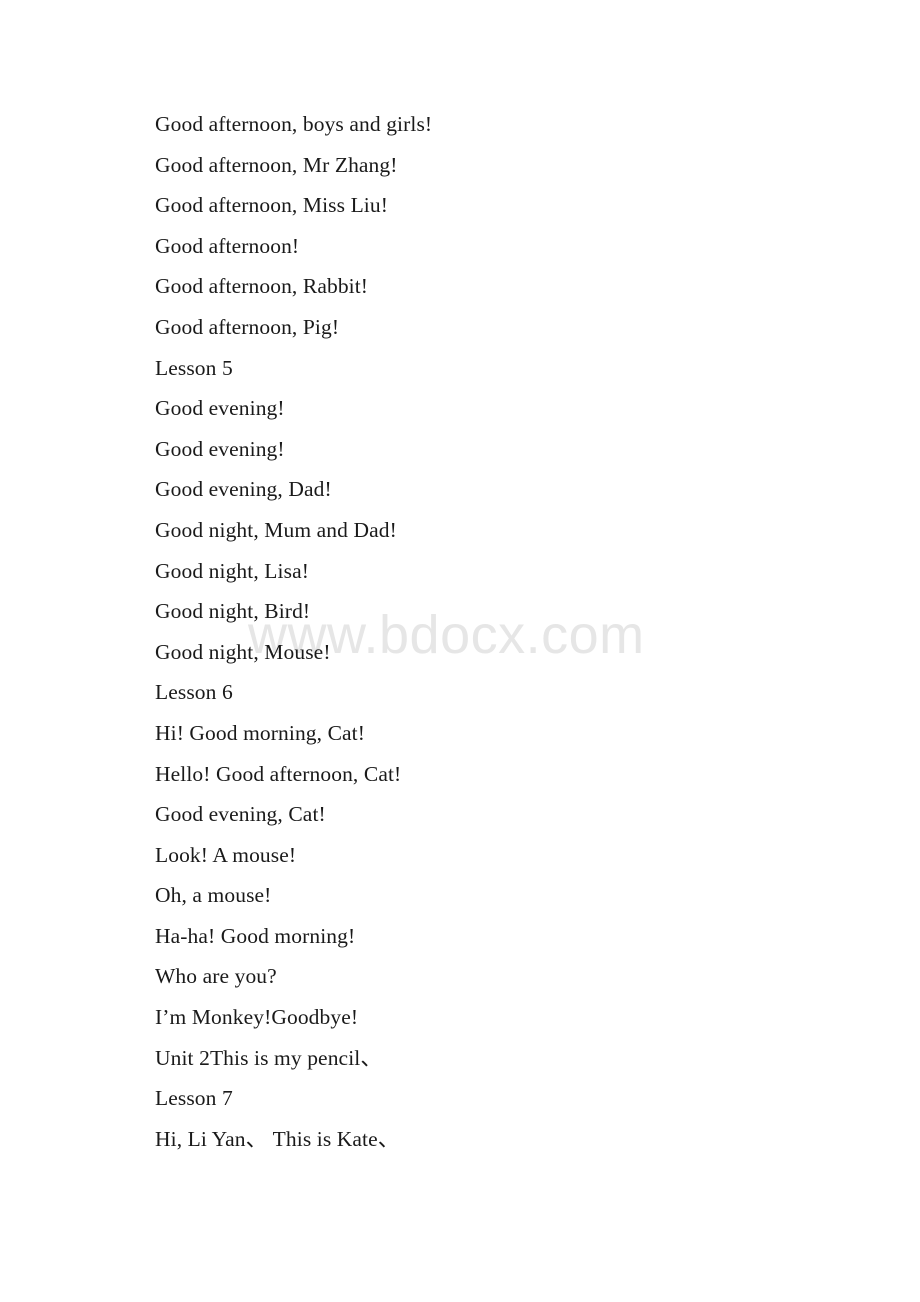 The image size is (920, 1302). I want to click on document-line: Good night, Mum and Dad!, so click(276, 529).